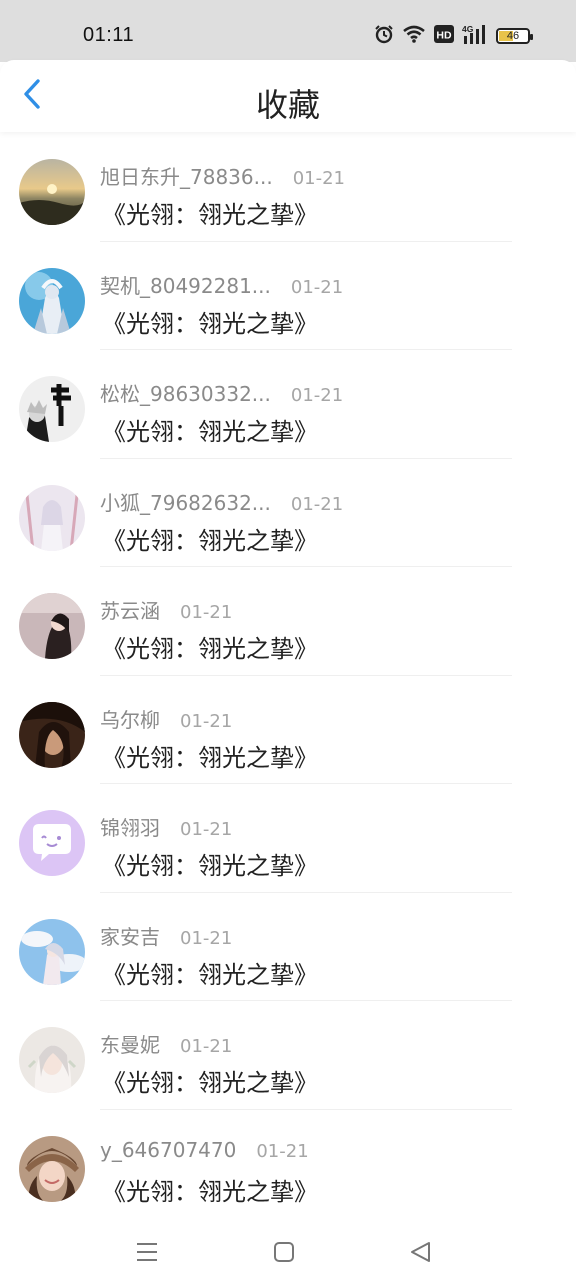  I want to click on menu-icon, so click(147, 1252).